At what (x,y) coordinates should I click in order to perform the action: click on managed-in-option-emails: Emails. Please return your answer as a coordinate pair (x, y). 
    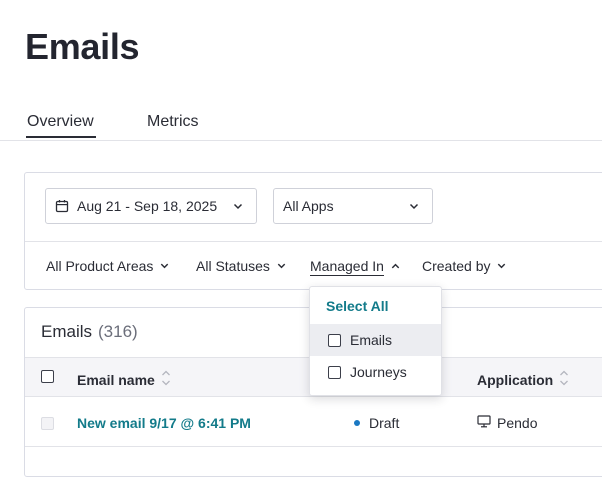
    Looking at the image, I should click on (375, 340).